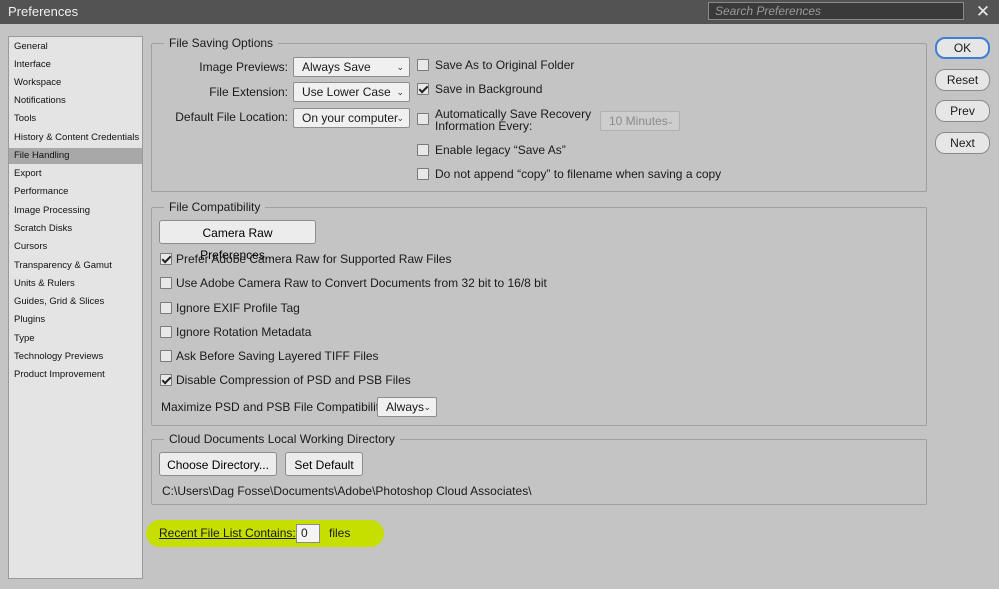  What do you see at coordinates (75, 247) in the screenshot?
I see `sidebar-item-cursors: Cursors` at bounding box center [75, 247].